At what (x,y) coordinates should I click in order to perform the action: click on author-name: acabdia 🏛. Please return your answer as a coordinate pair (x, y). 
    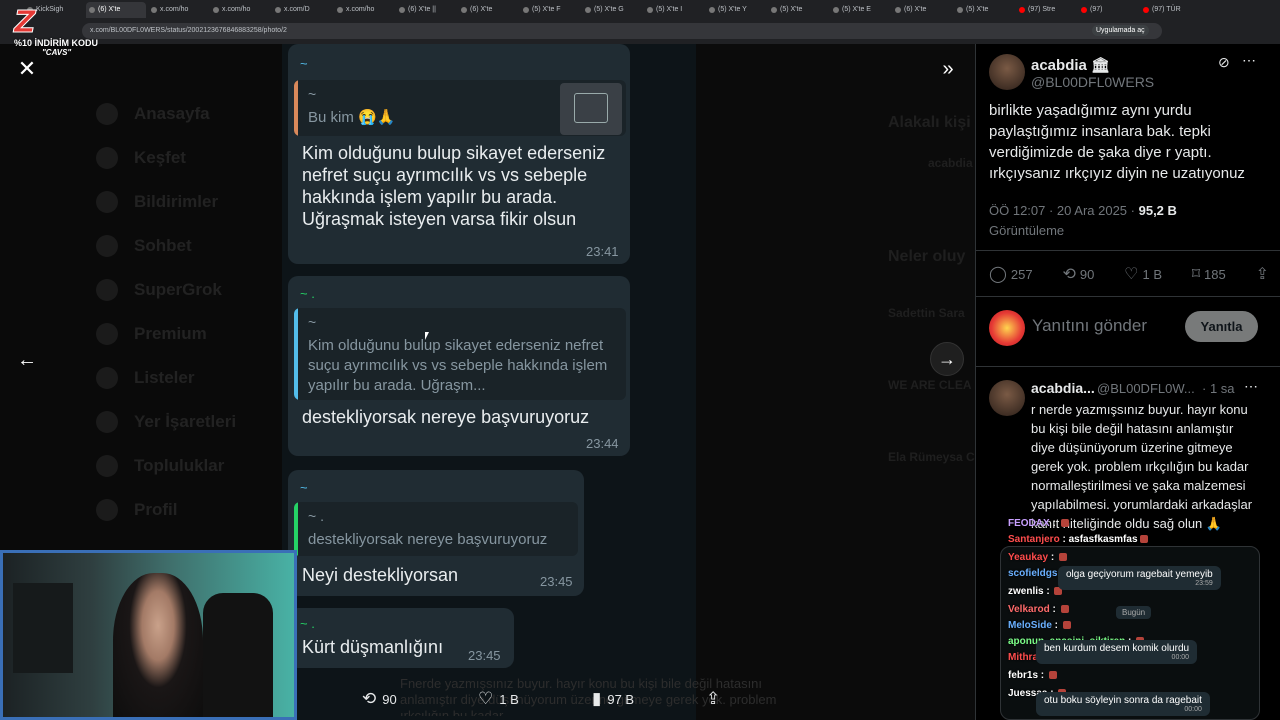
    Looking at the image, I should click on (1070, 65).